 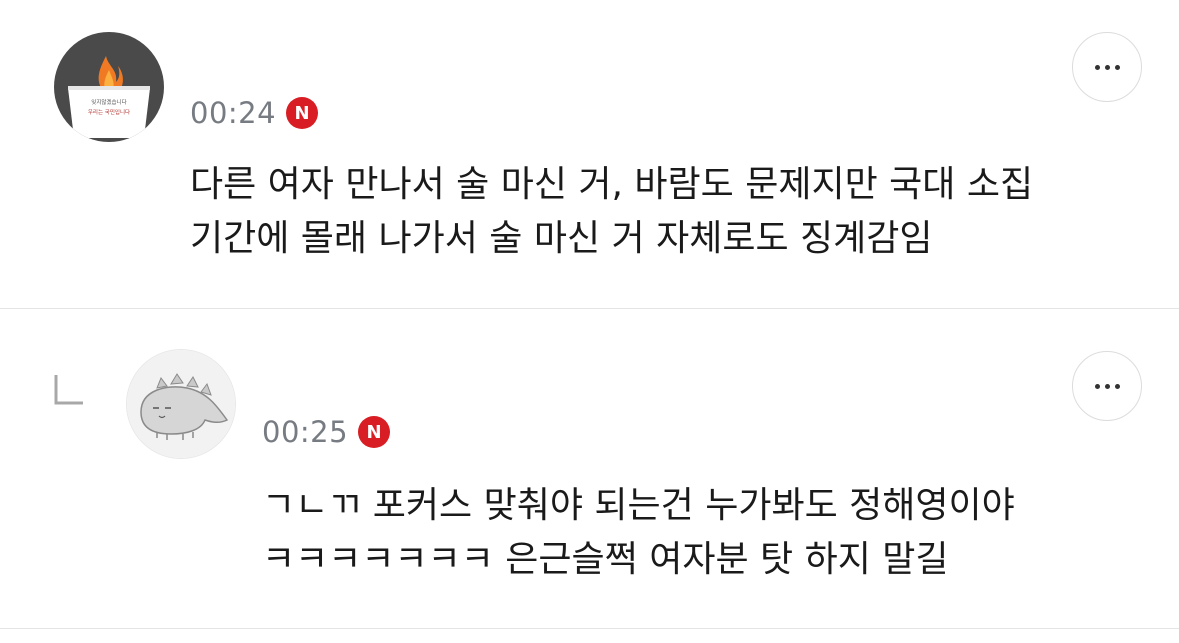 I want to click on svg-text: 우리는 국민입니다, so click(x=109, y=112).